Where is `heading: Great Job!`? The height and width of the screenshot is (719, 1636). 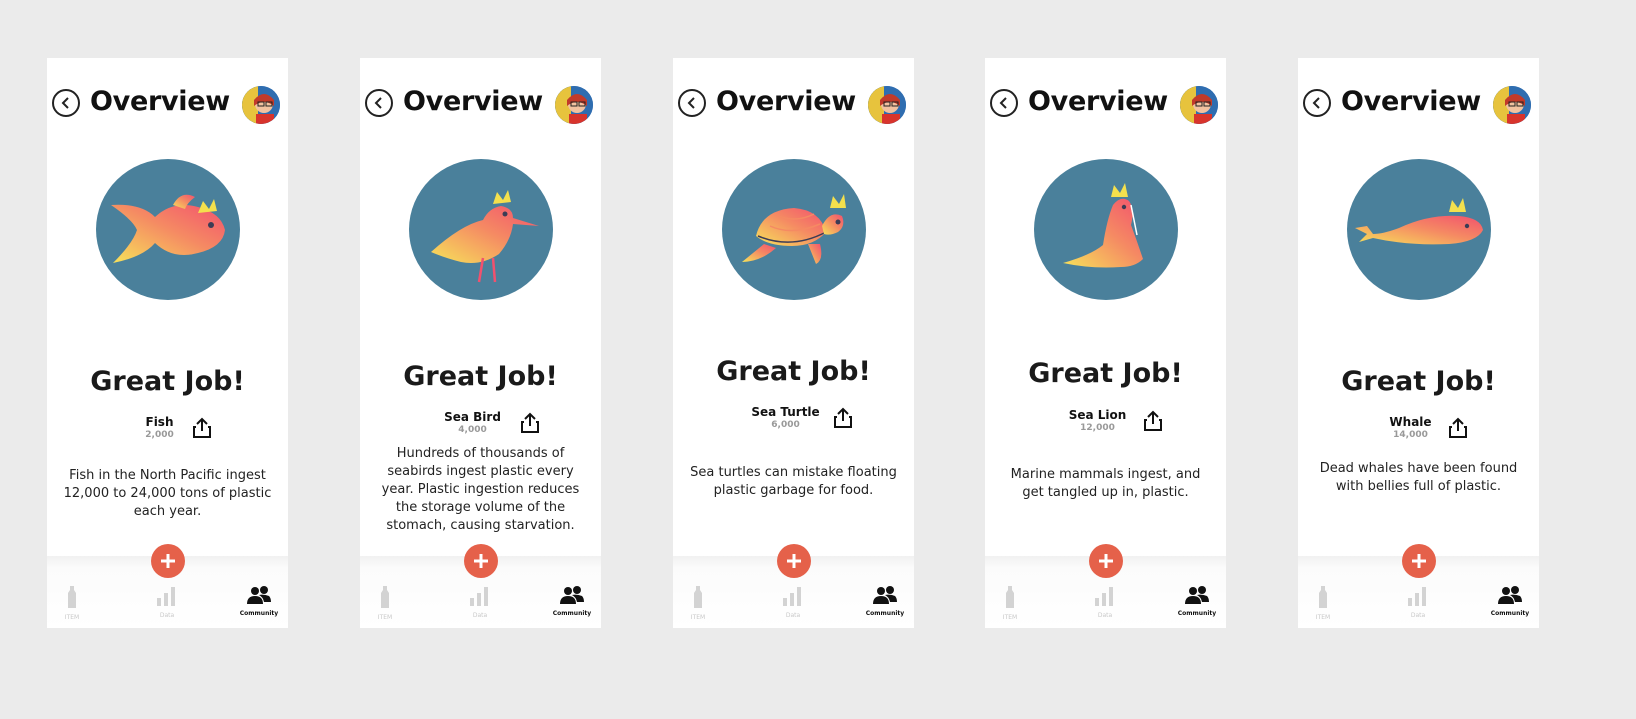 heading: Great Job! is located at coordinates (480, 376).